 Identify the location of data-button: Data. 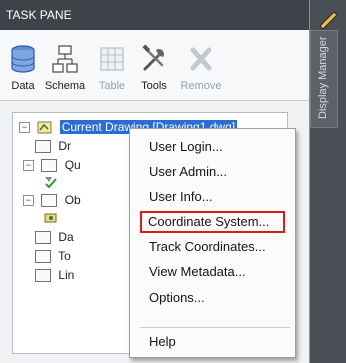
(23, 69).